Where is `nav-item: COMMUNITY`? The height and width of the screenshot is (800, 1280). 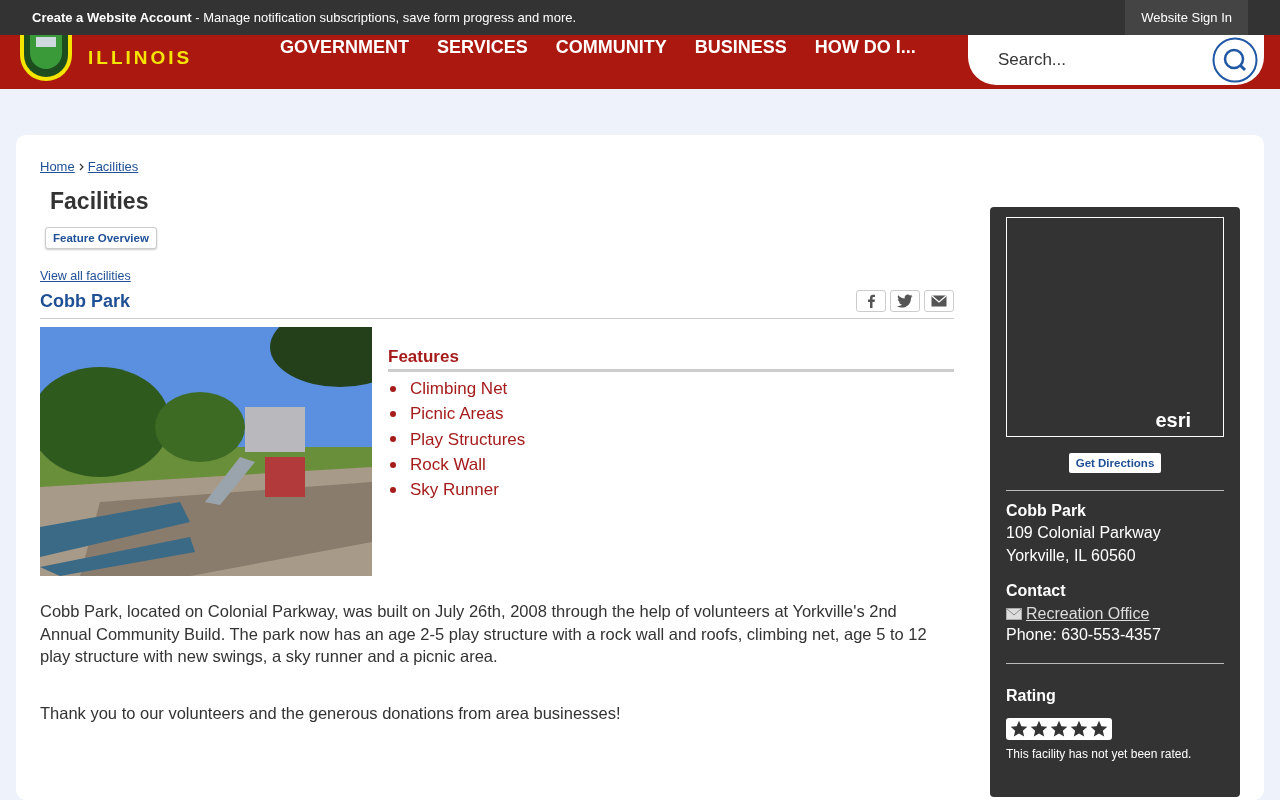
nav-item: COMMUNITY is located at coordinates (611, 47).